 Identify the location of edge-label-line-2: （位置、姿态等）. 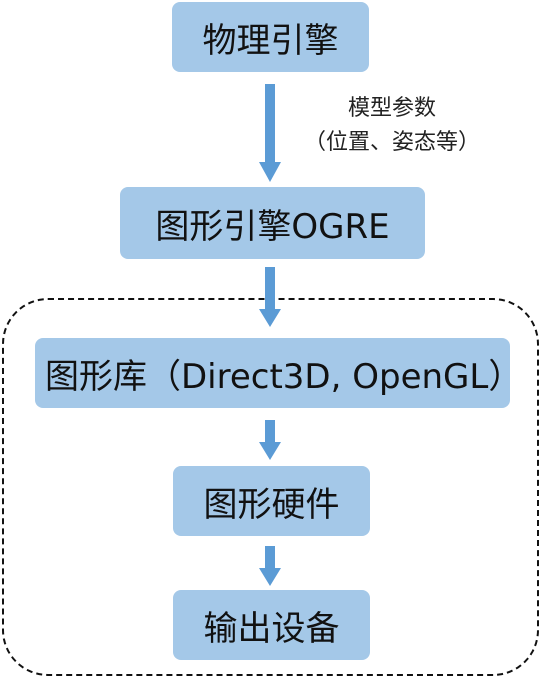
(391, 142).